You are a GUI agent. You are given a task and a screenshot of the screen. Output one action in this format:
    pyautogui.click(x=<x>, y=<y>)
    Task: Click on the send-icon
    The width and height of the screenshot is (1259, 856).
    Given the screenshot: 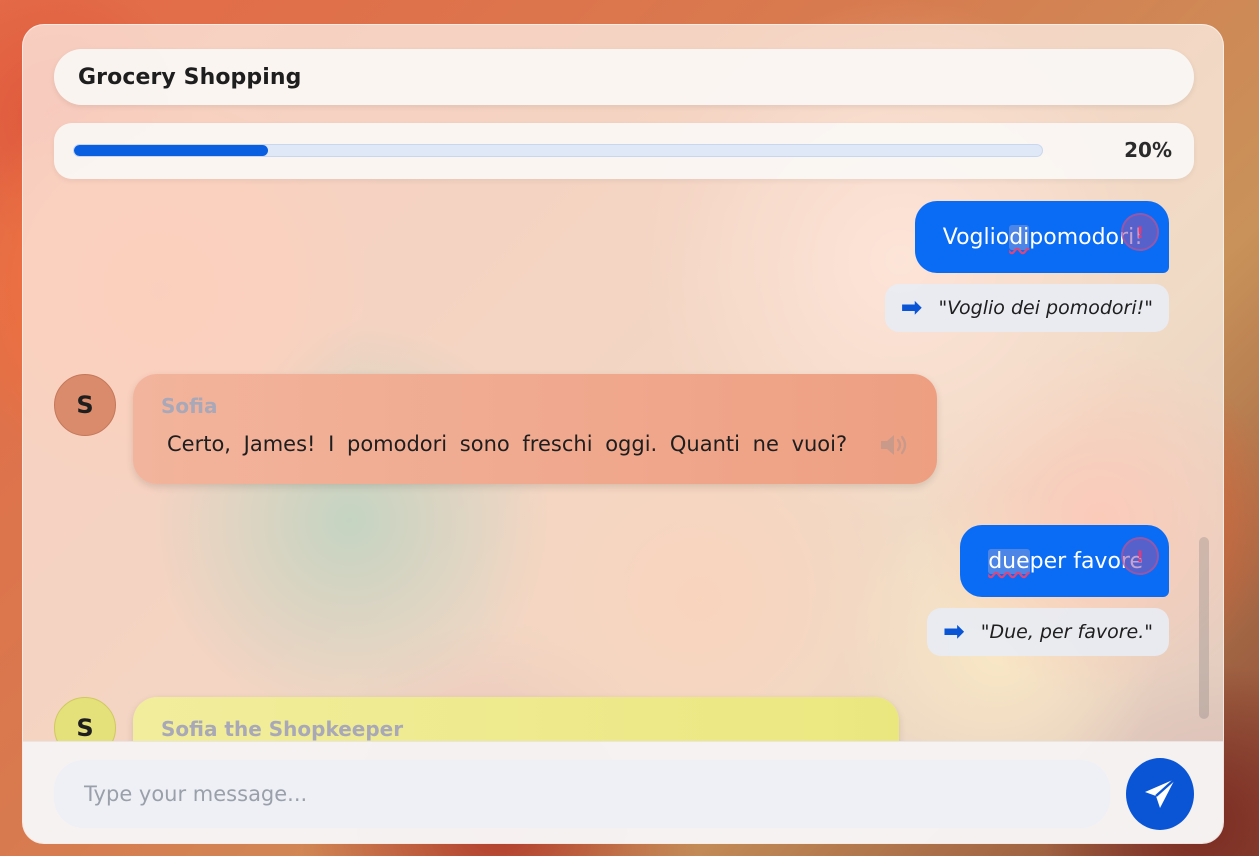 What is the action you would take?
    pyautogui.click(x=1160, y=793)
    